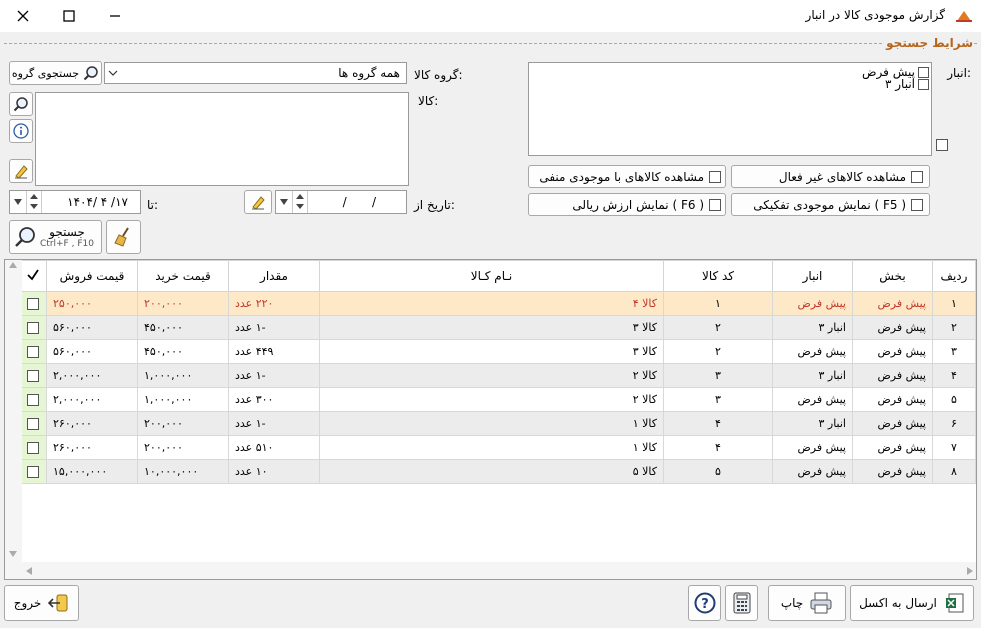 Image resolution: width=981 pixels, height=628 pixels. What do you see at coordinates (704, 603) in the screenshot?
I see `help-button: ?` at bounding box center [704, 603].